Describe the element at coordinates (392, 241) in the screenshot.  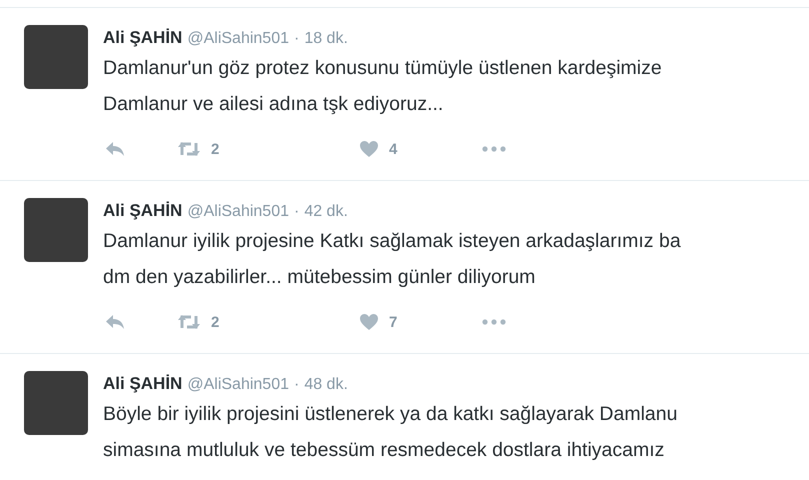
I see `tweet-text: Damlanur iyilik projesine Katkı sağlamak isteyen arkadaşlarımız ba` at that location.